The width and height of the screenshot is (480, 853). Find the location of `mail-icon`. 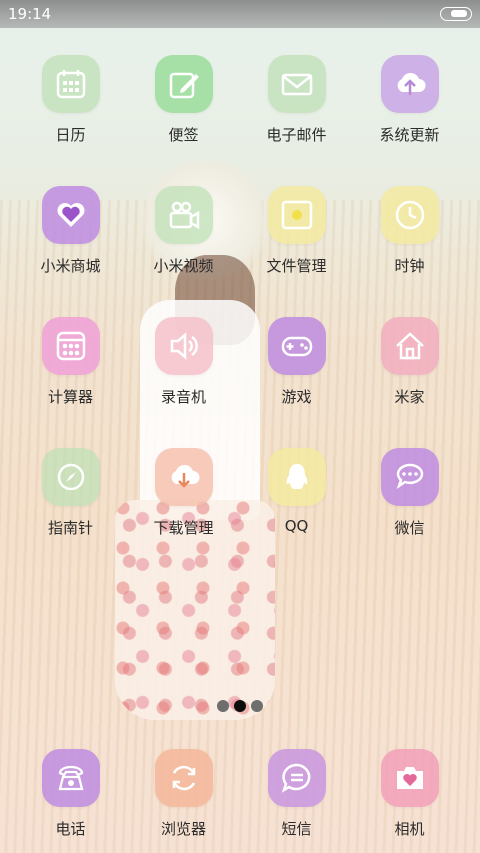

mail-icon is located at coordinates (296, 84).